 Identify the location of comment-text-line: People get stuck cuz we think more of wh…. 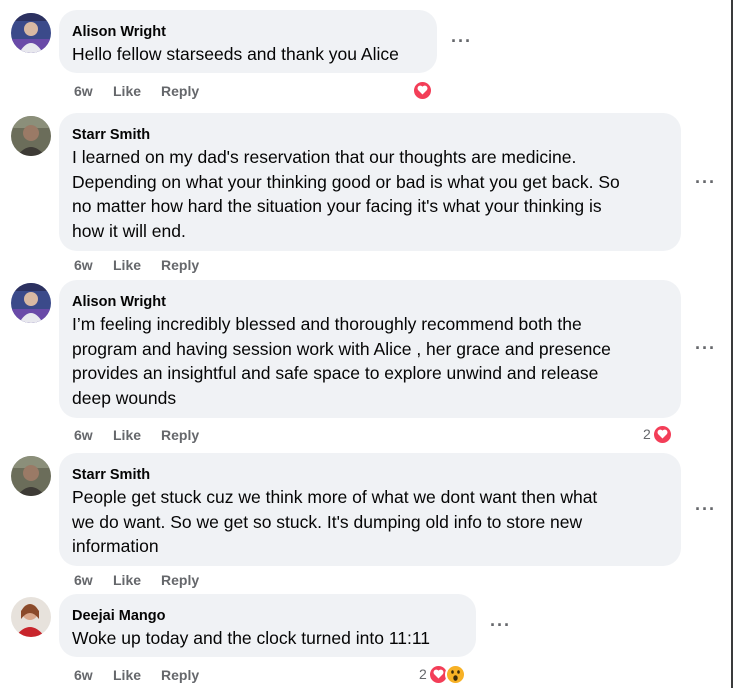
(335, 497).